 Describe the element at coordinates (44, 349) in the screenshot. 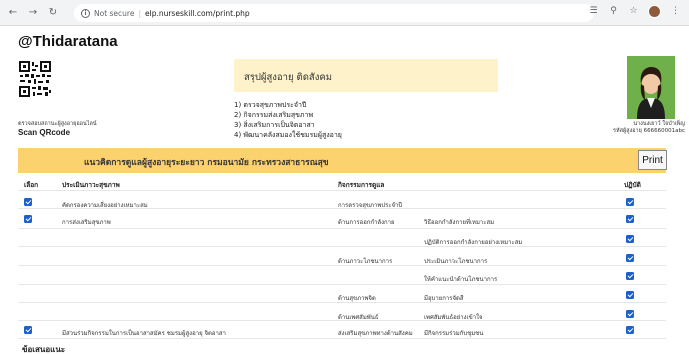

I see `suggestion-label: ข้อเสนอแนะ` at that location.